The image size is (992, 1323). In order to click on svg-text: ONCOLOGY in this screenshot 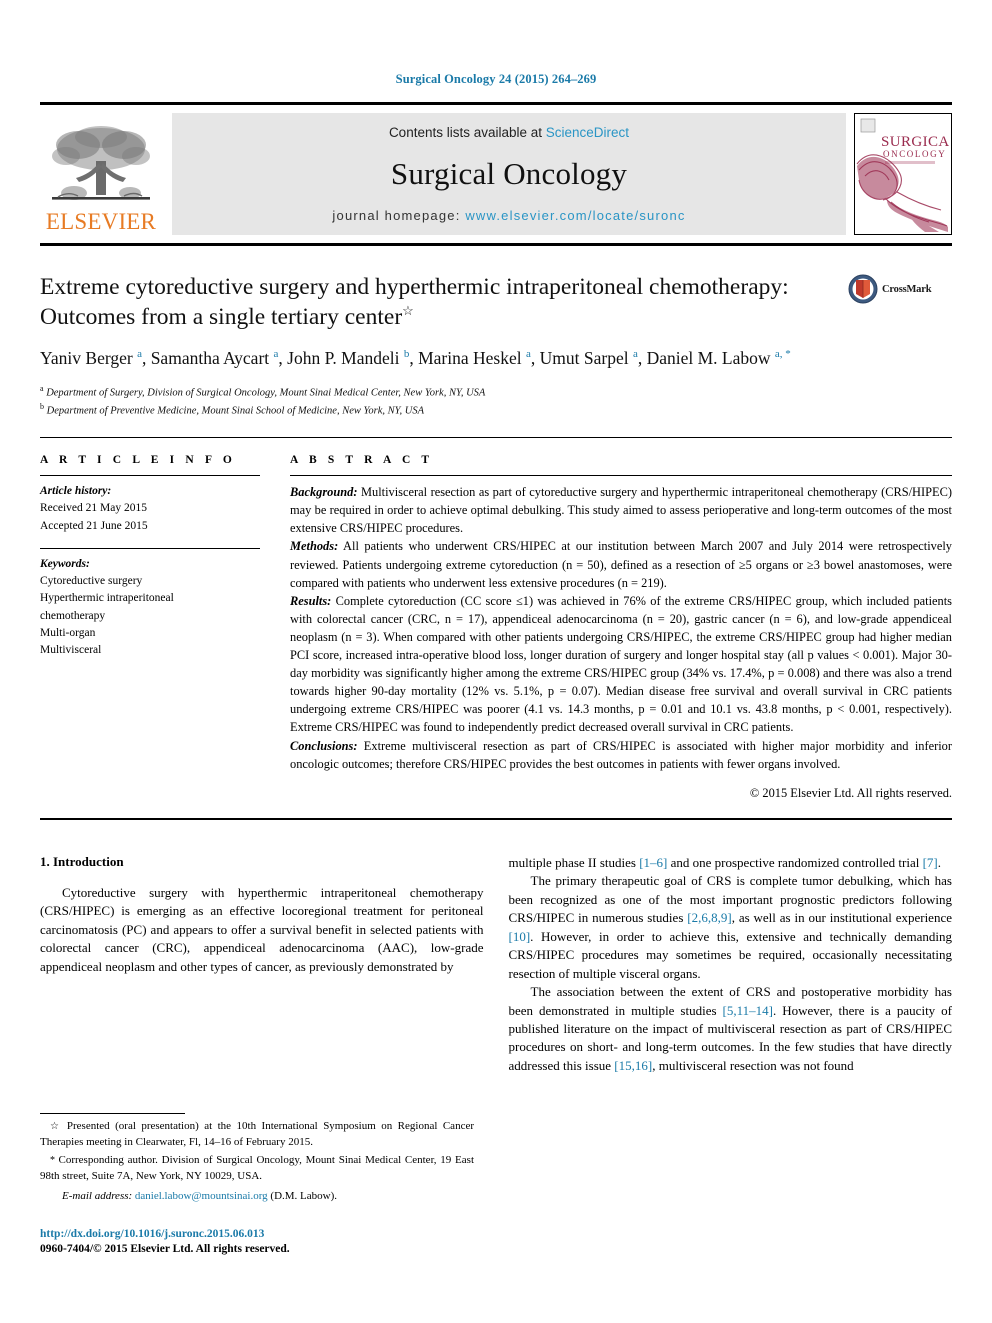, I will do `click(914, 154)`.